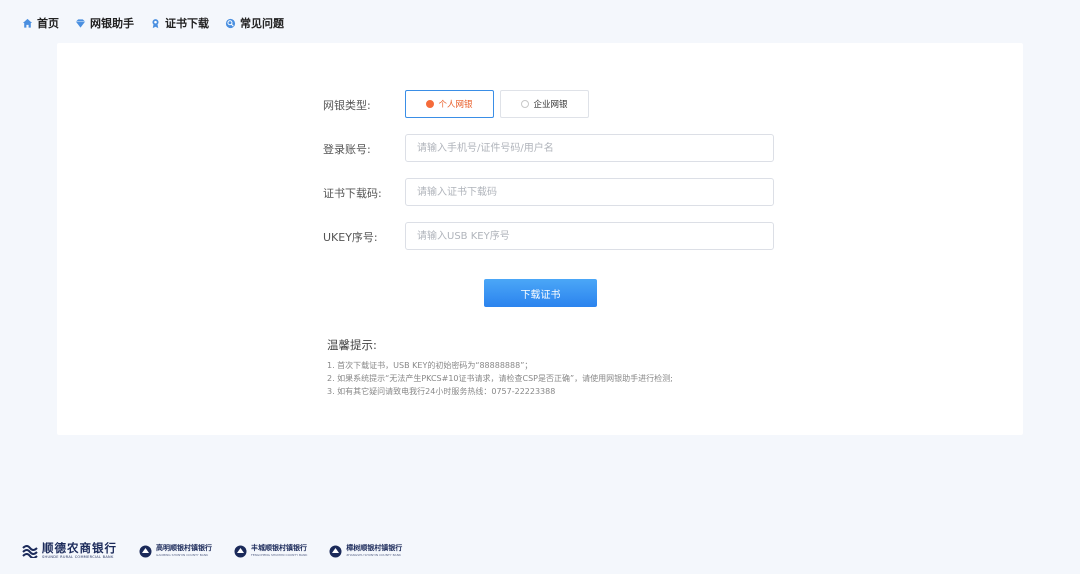 The image size is (1080, 574). Describe the element at coordinates (430, 104) in the screenshot. I see `radio-selected-icon` at that location.